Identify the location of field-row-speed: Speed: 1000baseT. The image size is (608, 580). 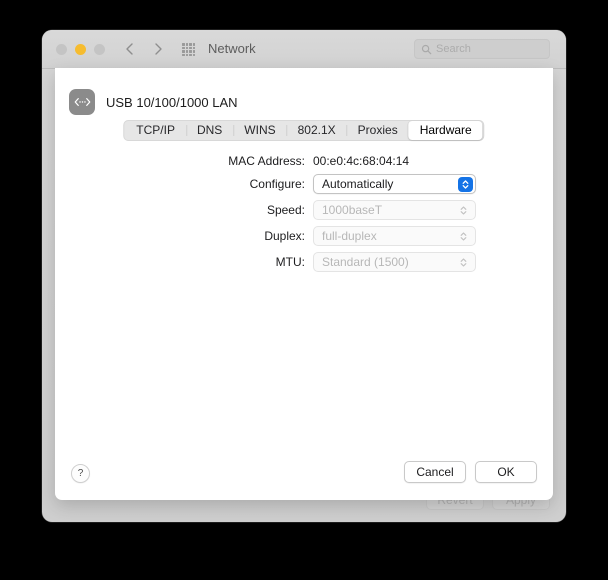
(304, 210).